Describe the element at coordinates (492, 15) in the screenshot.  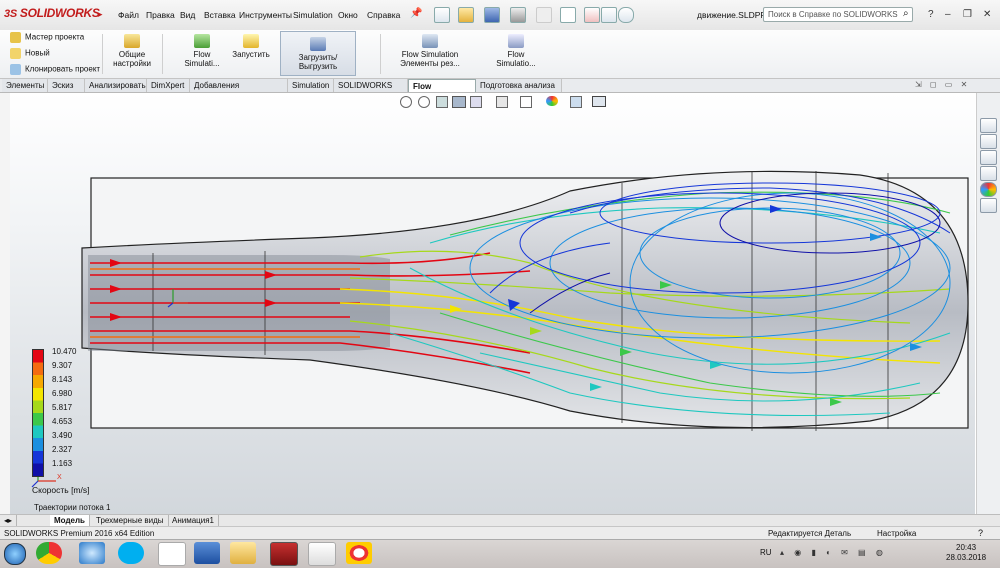
I see `save-icon` at that location.